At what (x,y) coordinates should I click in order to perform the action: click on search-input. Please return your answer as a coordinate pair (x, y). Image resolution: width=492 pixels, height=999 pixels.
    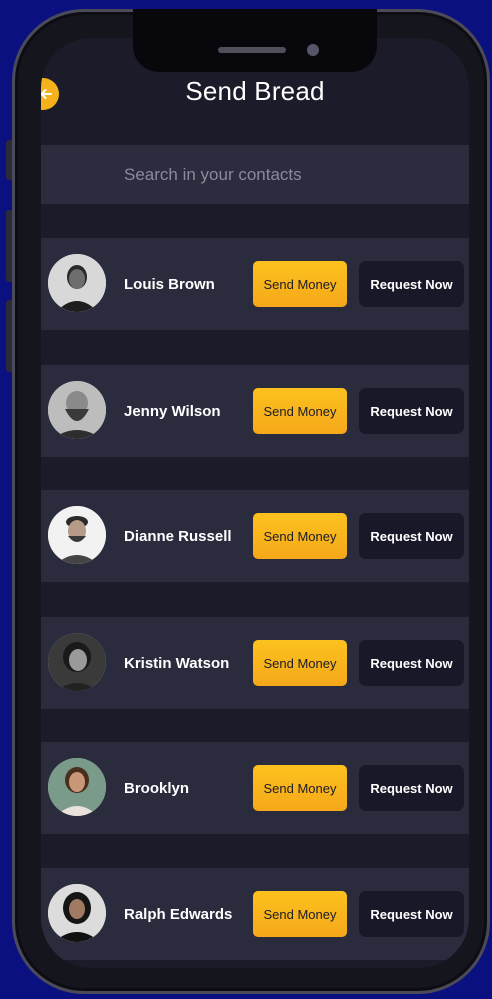
    Looking at the image, I should click on (274, 174).